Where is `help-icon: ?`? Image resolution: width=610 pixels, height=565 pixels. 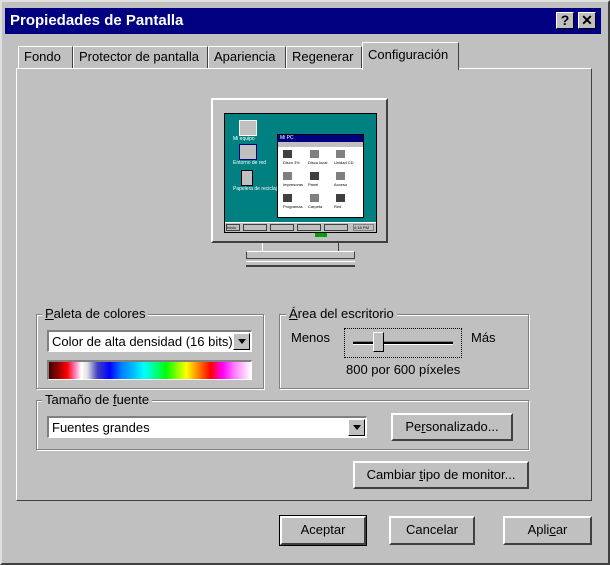 help-icon: ? is located at coordinates (565, 20).